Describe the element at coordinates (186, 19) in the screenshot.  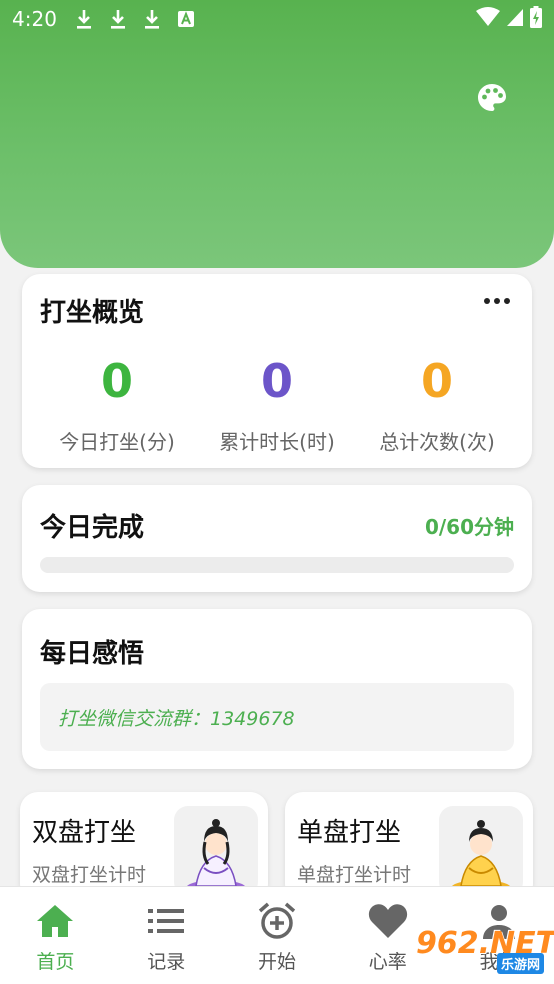
I see `font-a-icon` at that location.